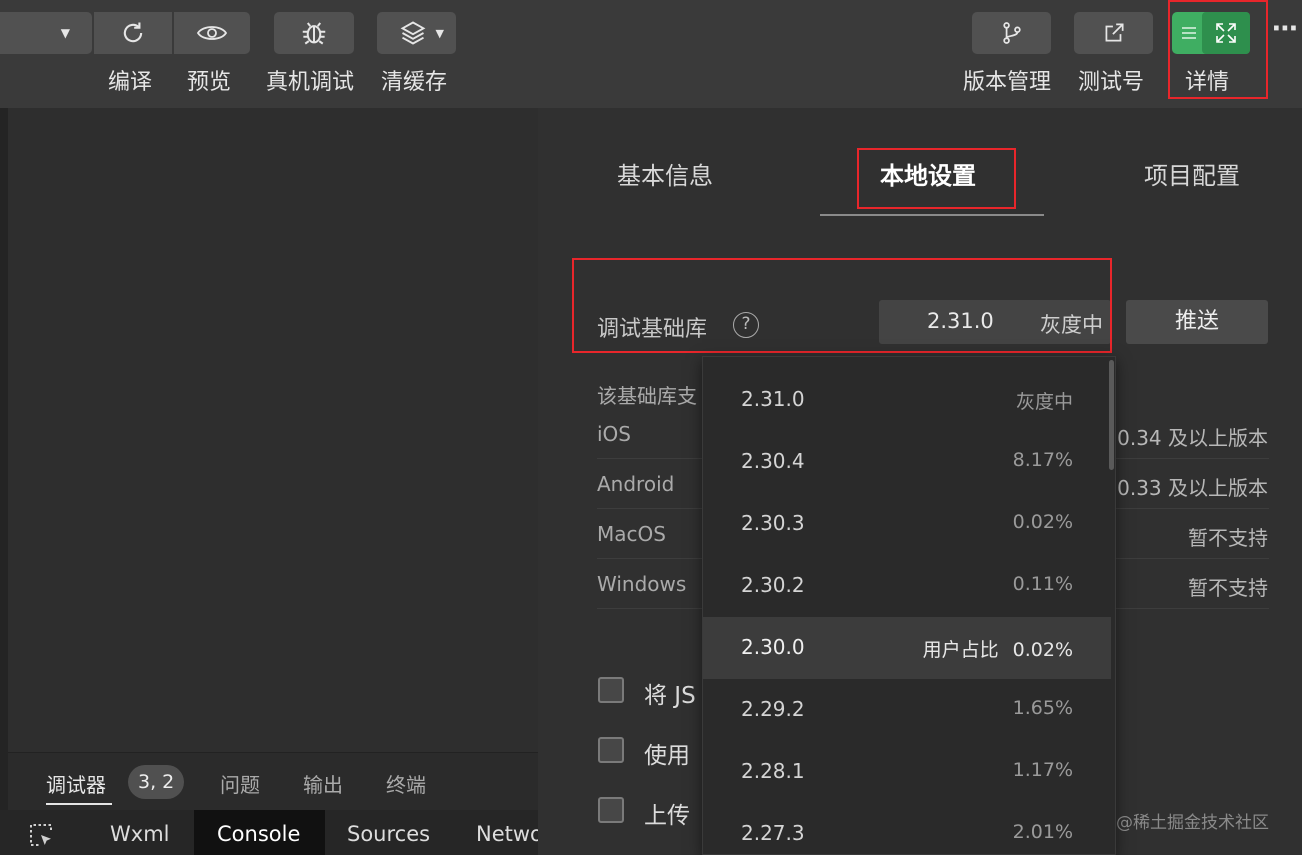 This screenshot has height=855, width=1302. What do you see at coordinates (406, 783) in the screenshot?
I see `tab-terminal: 终端` at bounding box center [406, 783].